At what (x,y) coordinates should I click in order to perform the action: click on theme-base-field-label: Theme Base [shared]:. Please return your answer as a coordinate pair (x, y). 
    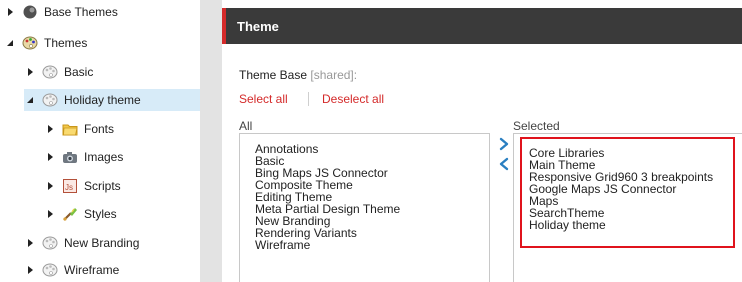
    Looking at the image, I should click on (298, 75).